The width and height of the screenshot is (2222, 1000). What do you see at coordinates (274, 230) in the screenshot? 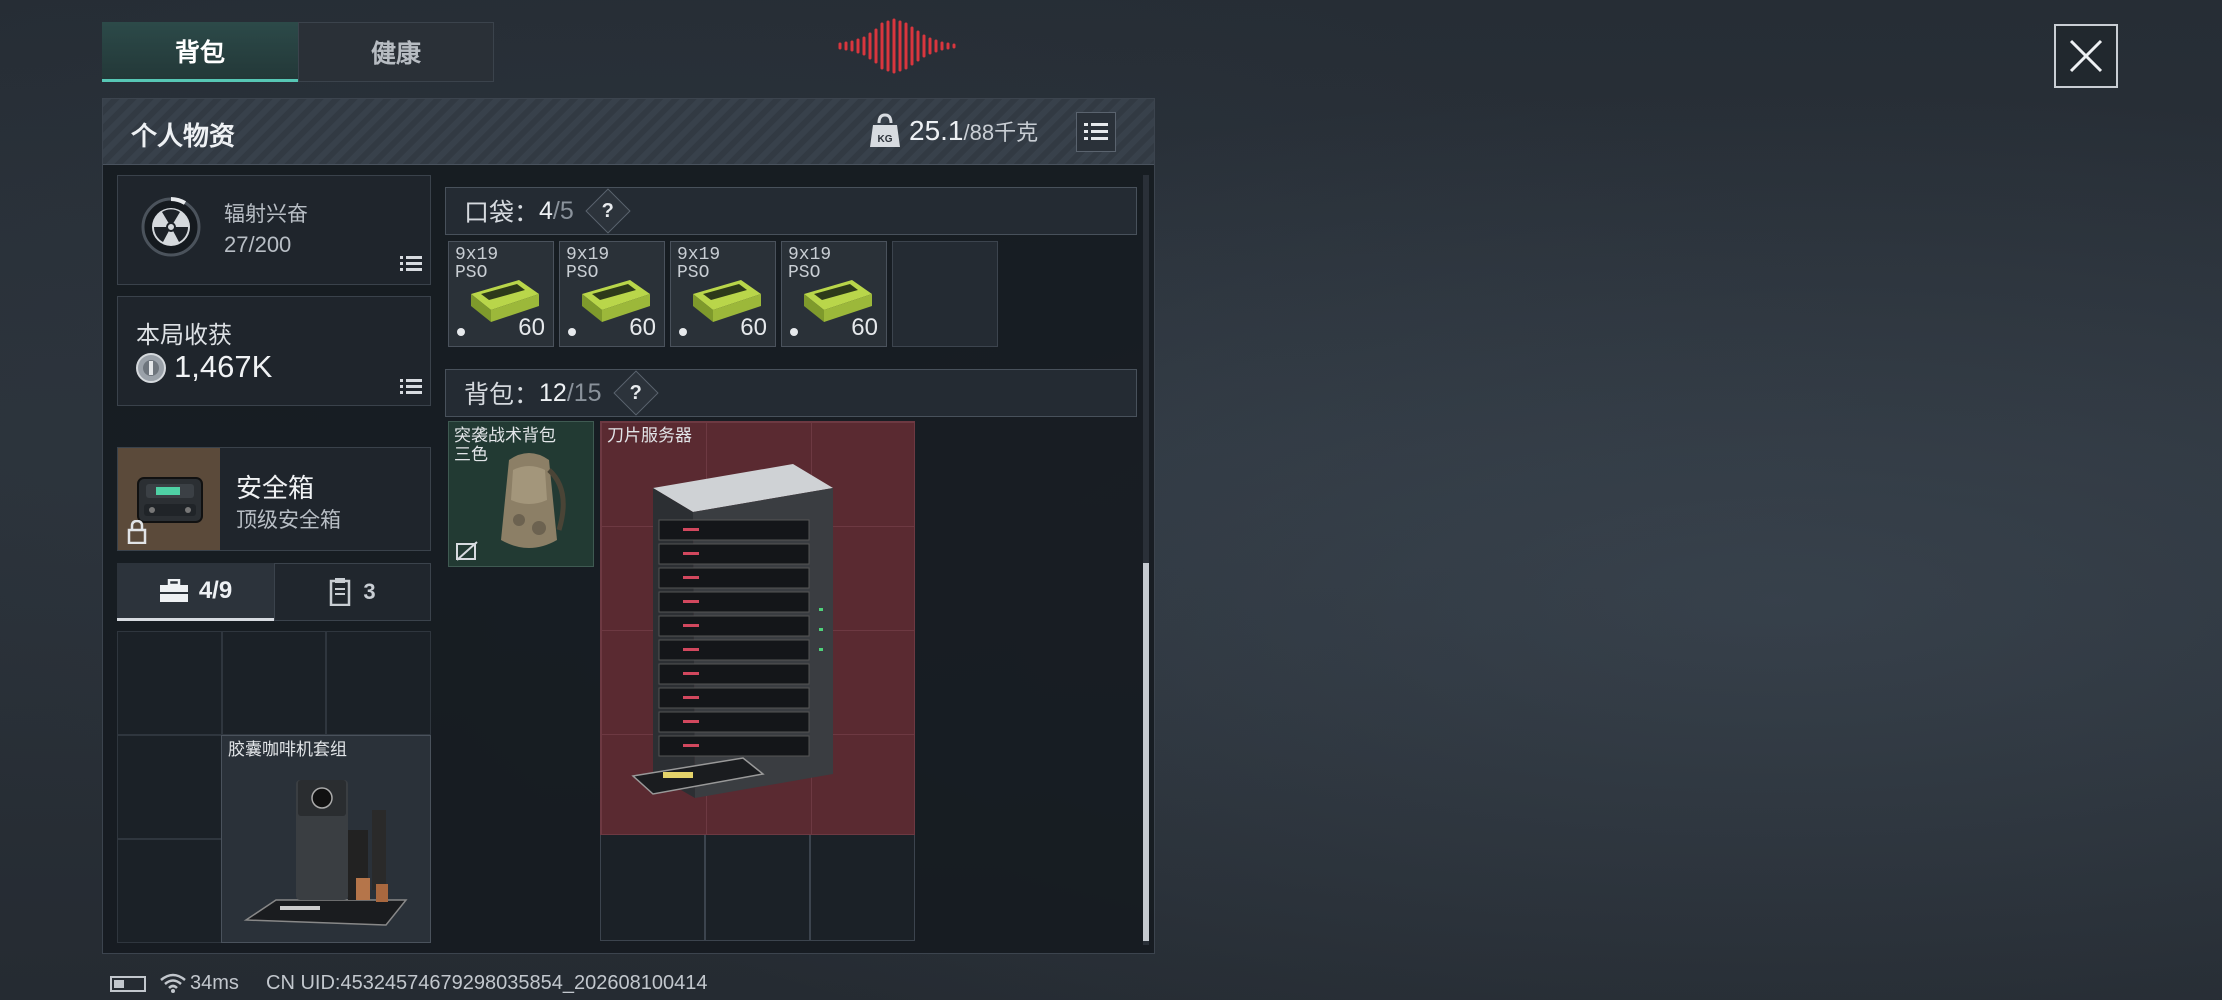
I see `radiation-card: 辐射兴奋 27/200` at bounding box center [274, 230].